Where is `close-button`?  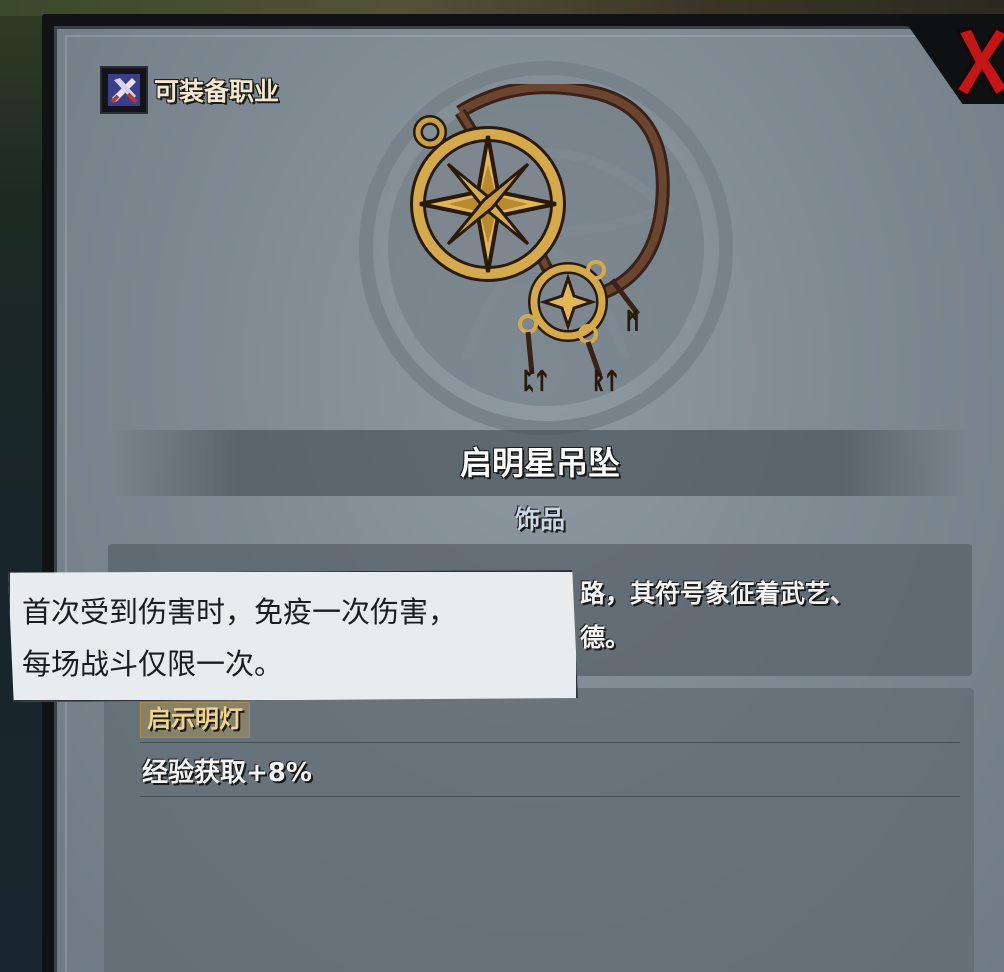
close-button is located at coordinates (977, 62).